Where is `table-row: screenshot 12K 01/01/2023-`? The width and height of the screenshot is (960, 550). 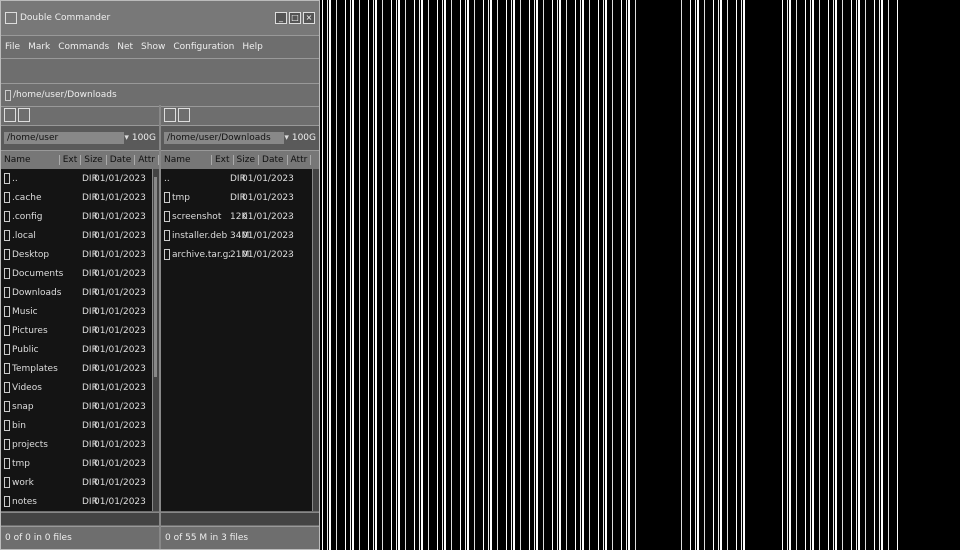
table-row: screenshot 12K 01/01/2023- is located at coordinates (237, 216).